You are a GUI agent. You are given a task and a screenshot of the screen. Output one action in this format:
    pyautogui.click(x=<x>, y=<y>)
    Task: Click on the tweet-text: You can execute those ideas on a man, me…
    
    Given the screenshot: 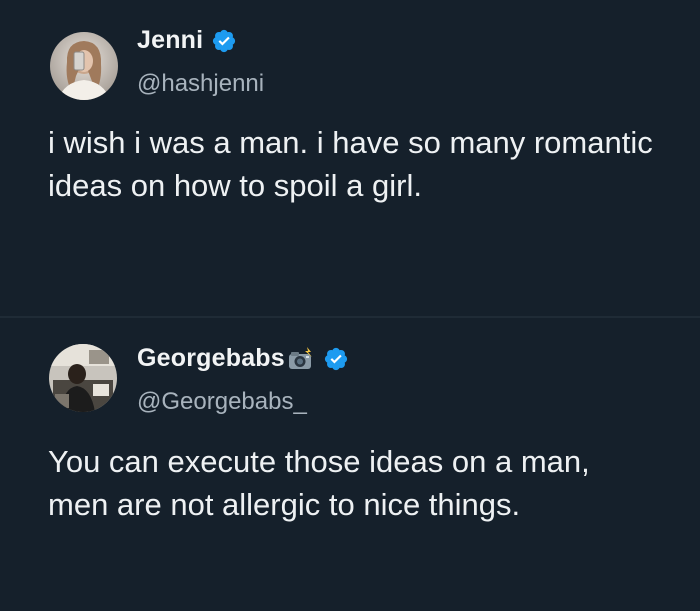 What is the action you would take?
    pyautogui.click(x=319, y=483)
    